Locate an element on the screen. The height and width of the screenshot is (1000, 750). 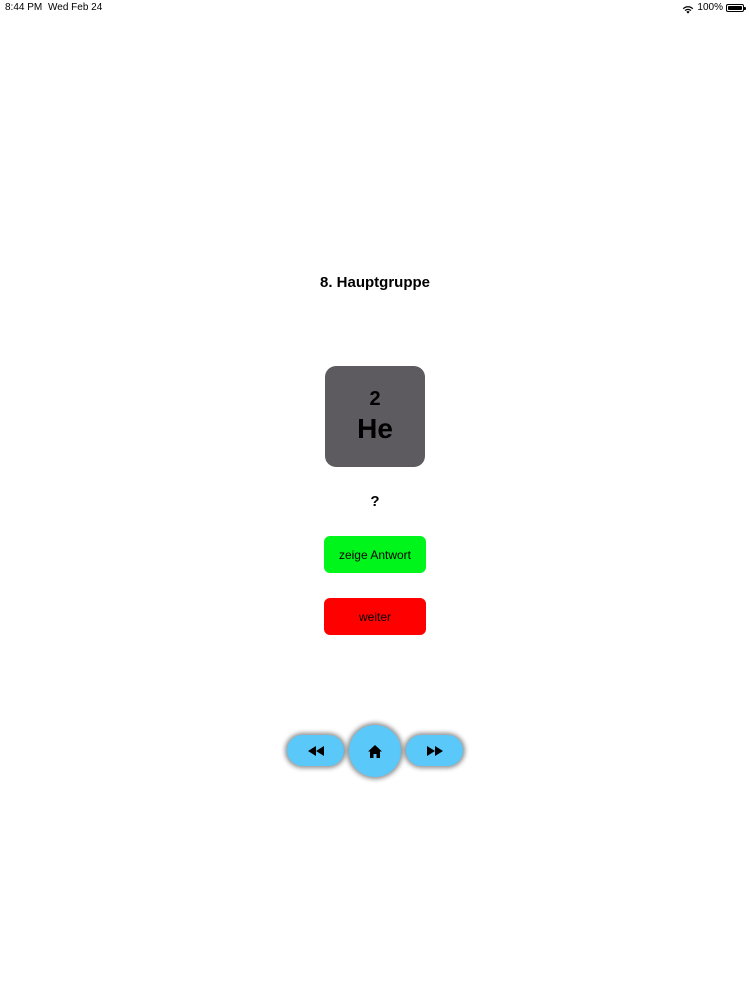
status-indicators: 100% is located at coordinates (714, 8).